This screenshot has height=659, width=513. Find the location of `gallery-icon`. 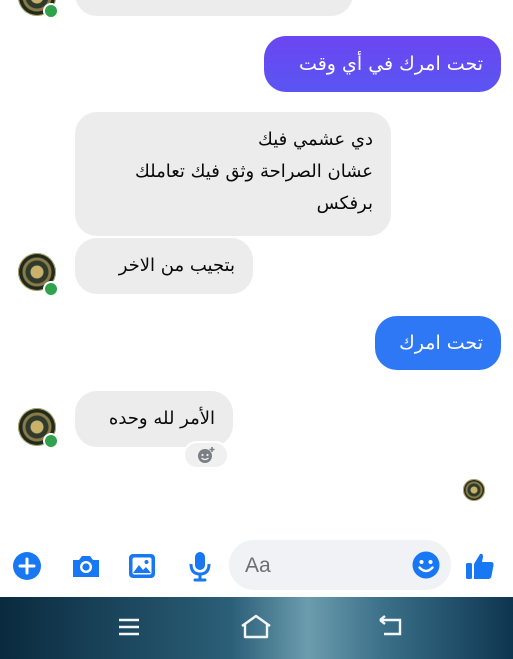

gallery-icon is located at coordinates (142, 566).